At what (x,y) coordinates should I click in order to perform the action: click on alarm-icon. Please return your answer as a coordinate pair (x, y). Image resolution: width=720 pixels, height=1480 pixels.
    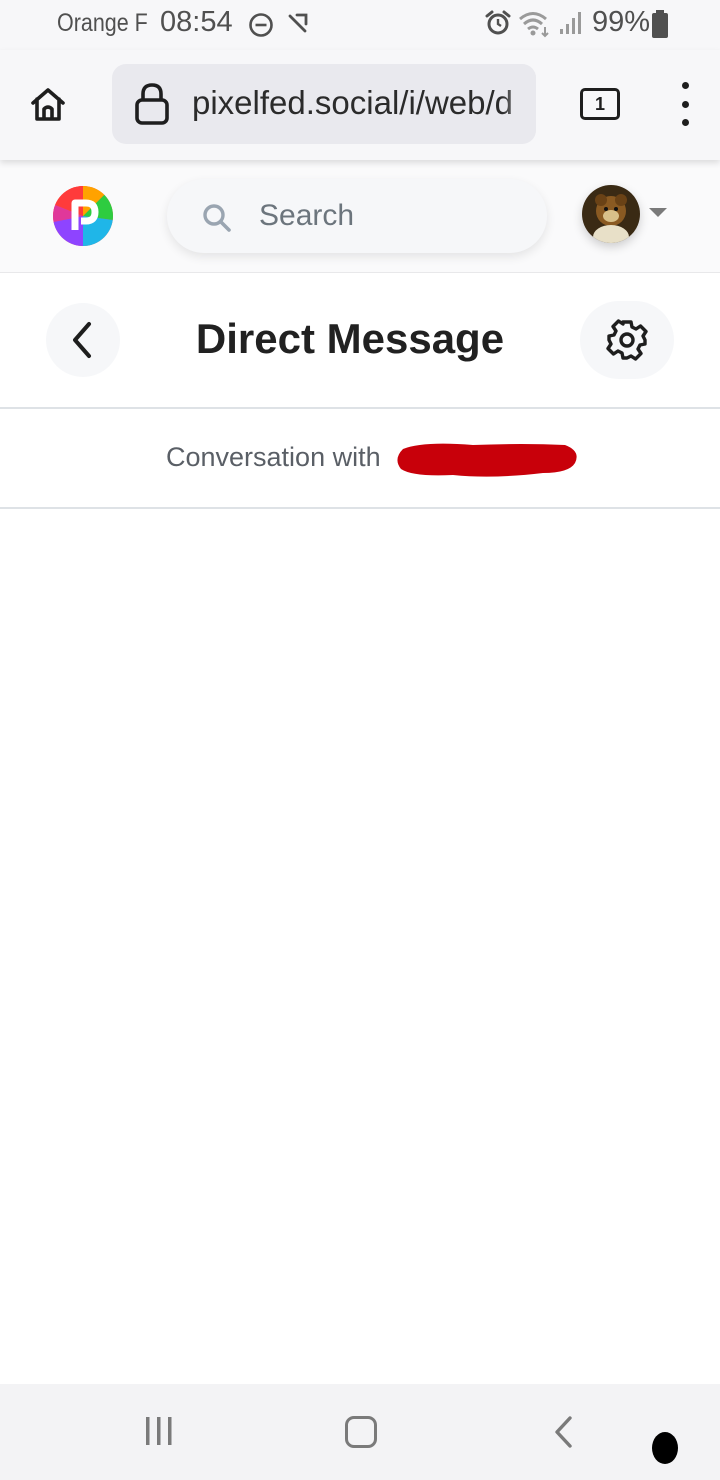
    Looking at the image, I should click on (498, 22).